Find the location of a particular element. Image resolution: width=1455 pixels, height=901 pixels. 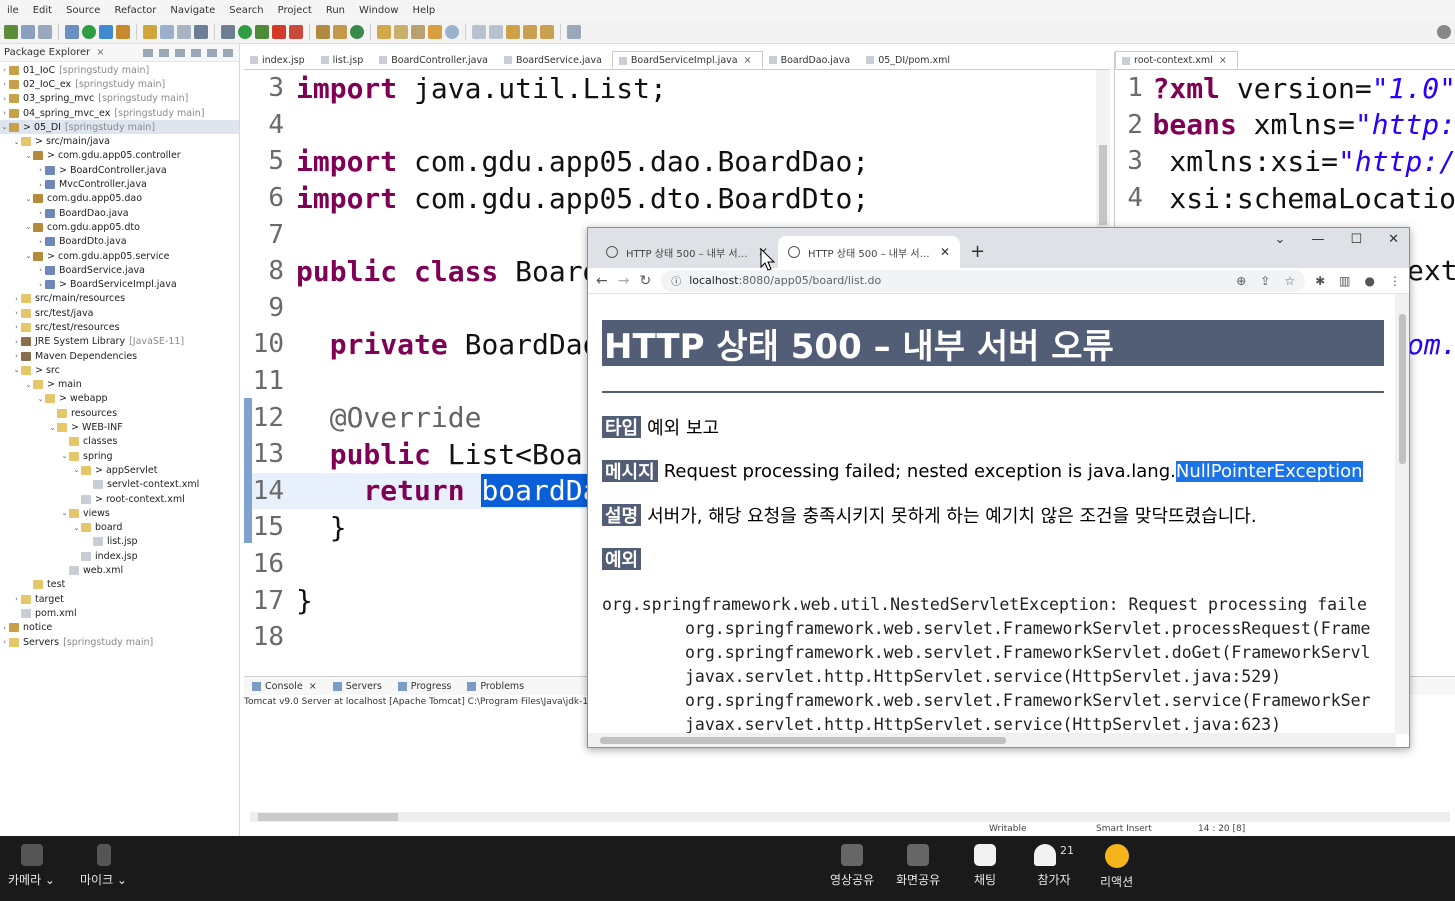

page-horizontal-scrollbar is located at coordinates (992, 740).